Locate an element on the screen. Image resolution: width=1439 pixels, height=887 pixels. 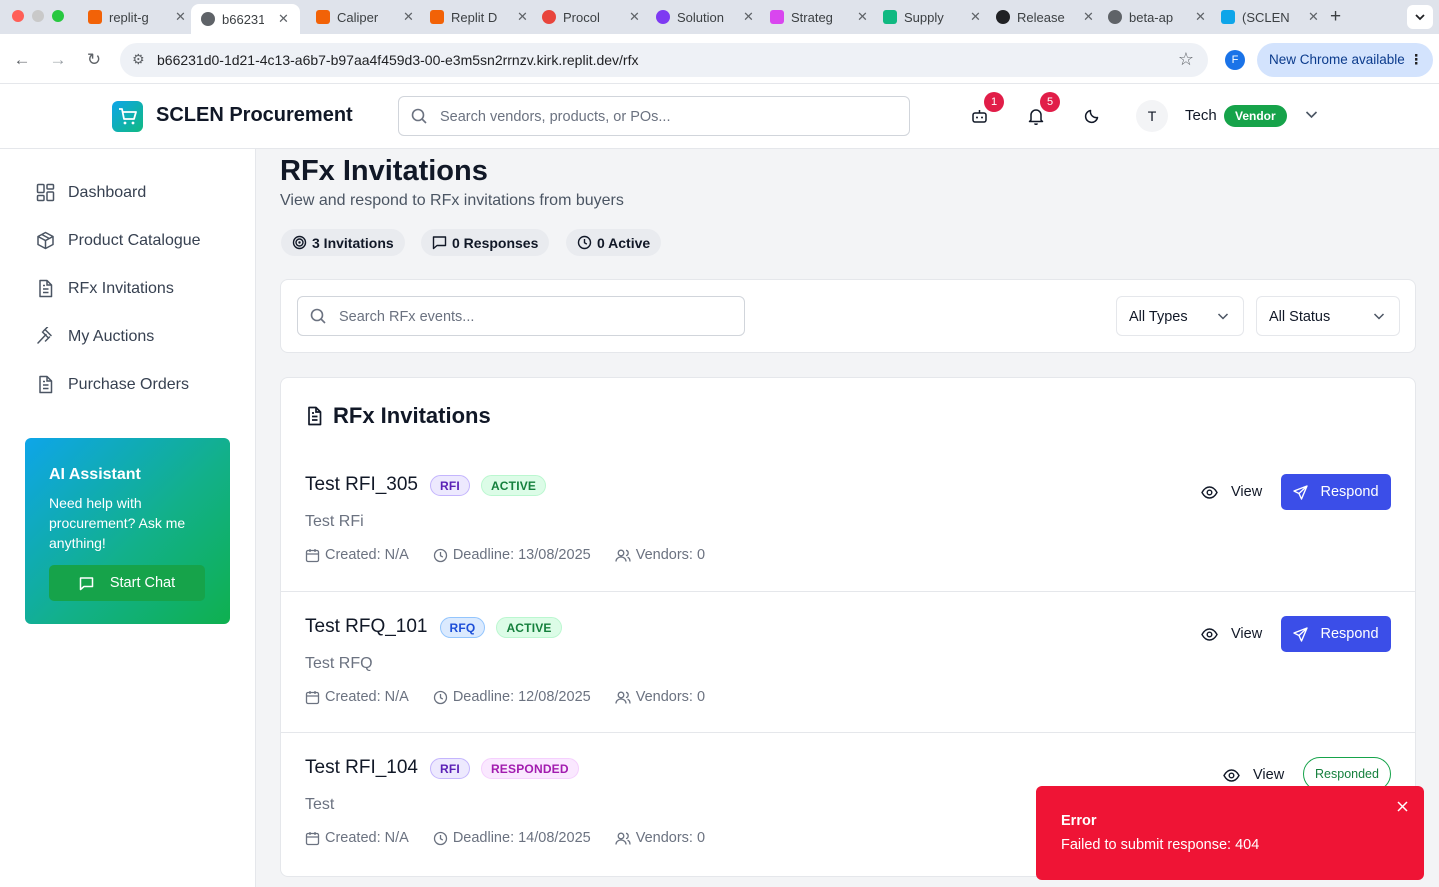
site-info-icon: ⚙ is located at coordinates (138, 59).